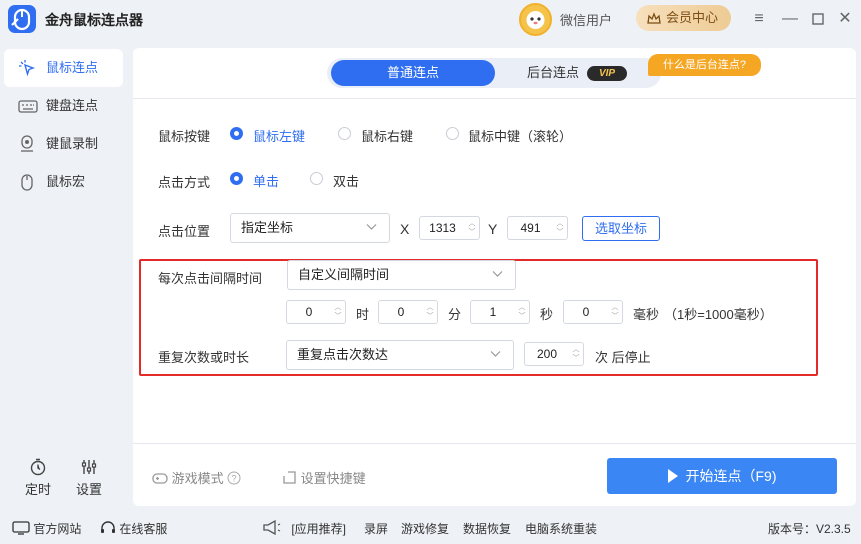  I want to click on online-support-link: 在线客服, so click(133, 528).